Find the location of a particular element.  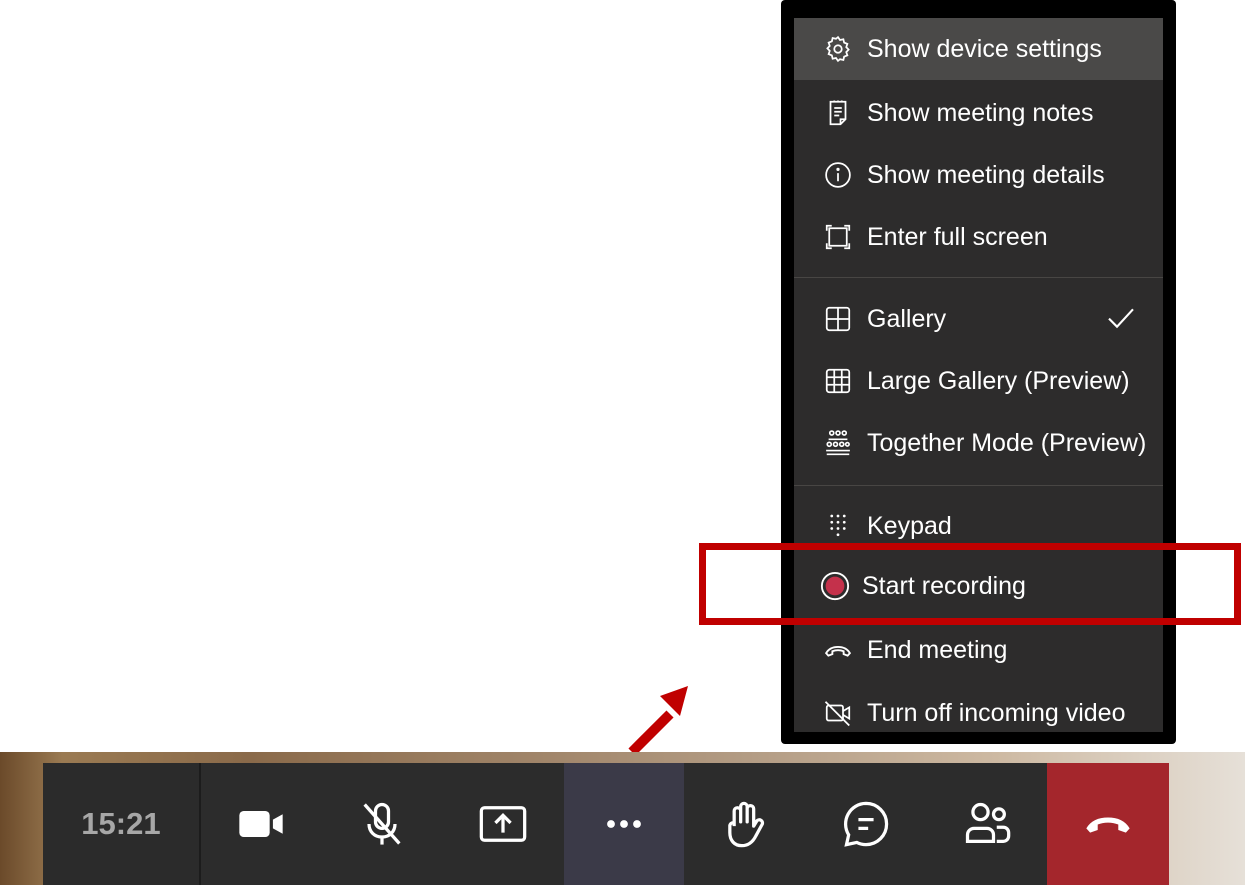

menu-item-label: Show meeting notes is located at coordinates (980, 112).